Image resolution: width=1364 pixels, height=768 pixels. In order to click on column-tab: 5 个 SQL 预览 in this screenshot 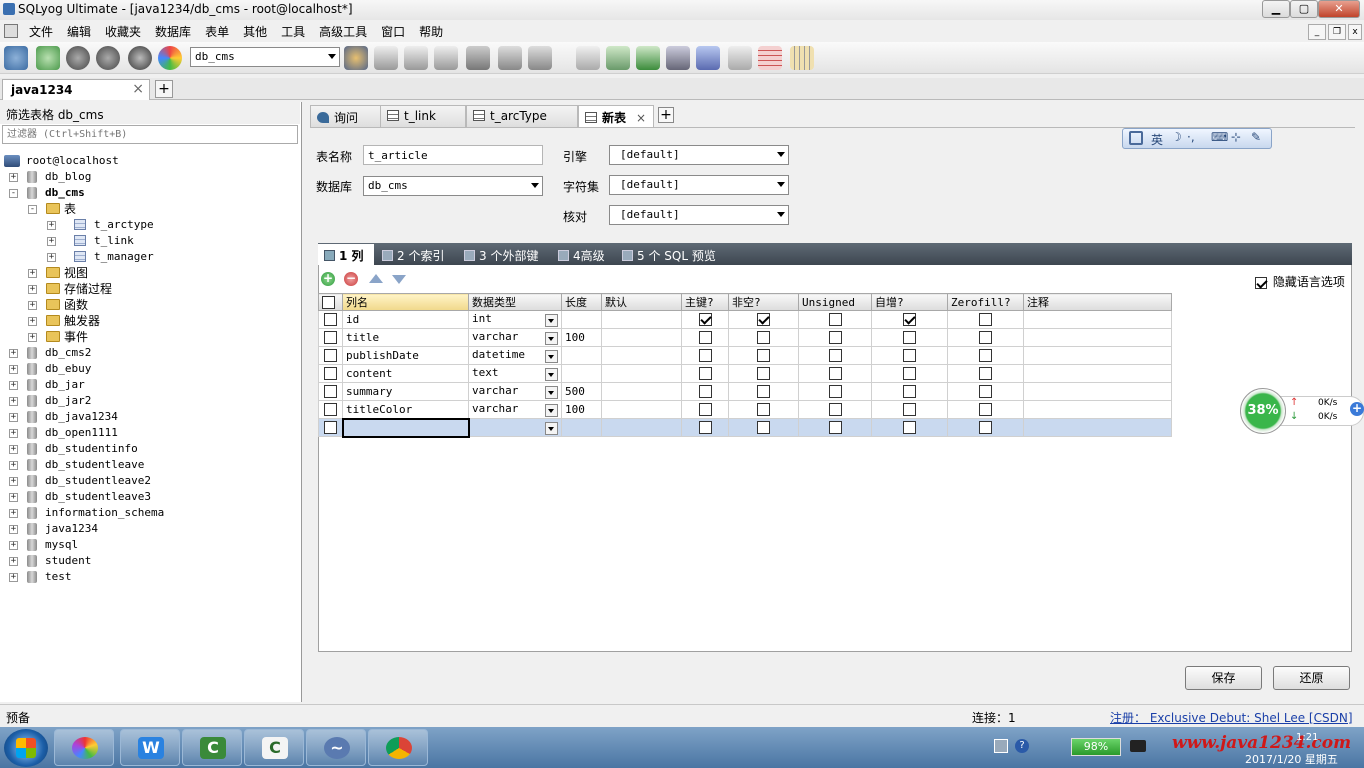, I will do `click(669, 254)`.